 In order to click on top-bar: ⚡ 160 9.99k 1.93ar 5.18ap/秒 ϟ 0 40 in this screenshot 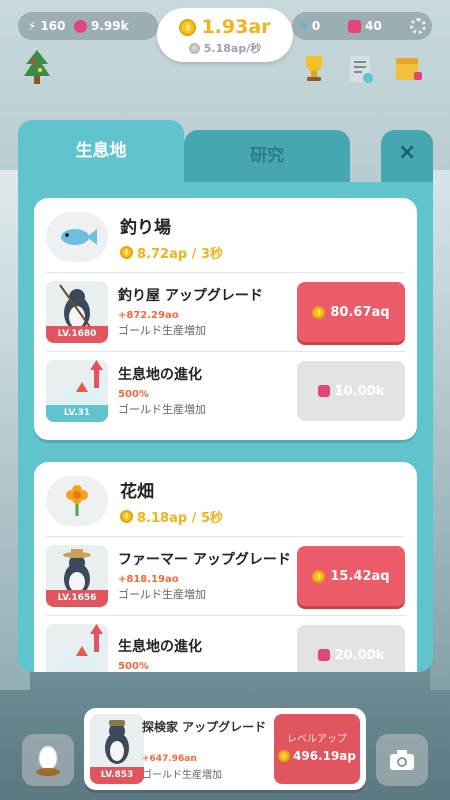, I will do `click(225, 35)`.